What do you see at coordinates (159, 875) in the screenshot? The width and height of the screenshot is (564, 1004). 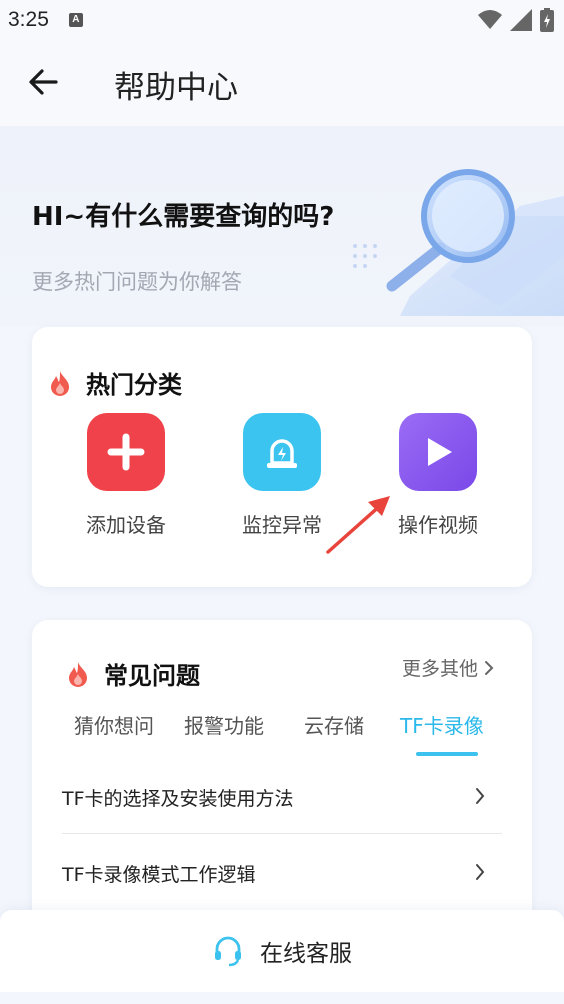 I see `faq-question: TF卡录像模式工作逻辑` at bounding box center [159, 875].